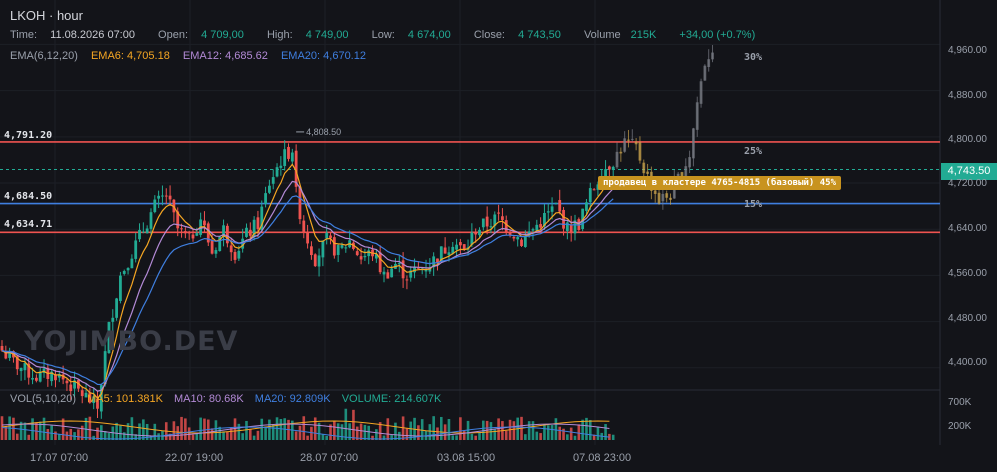 This screenshot has width=997, height=472. What do you see at coordinates (753, 204) in the screenshot?
I see `percent-label-15: 15%` at bounding box center [753, 204].